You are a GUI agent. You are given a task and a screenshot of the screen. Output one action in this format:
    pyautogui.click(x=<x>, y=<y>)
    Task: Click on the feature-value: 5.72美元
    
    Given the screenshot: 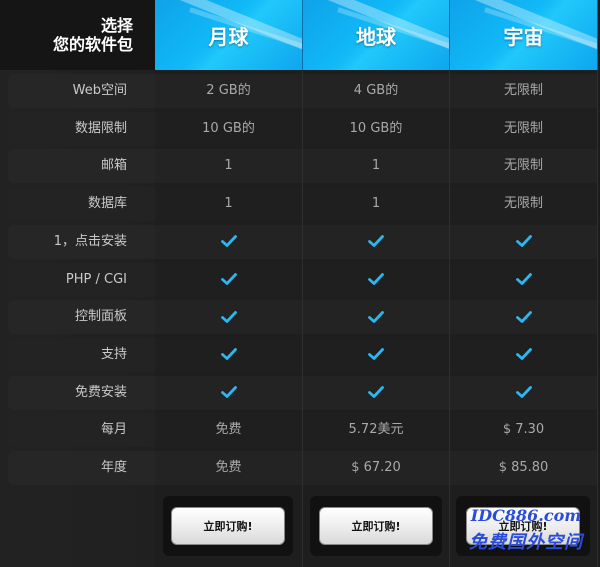 What is the action you would take?
    pyautogui.click(x=376, y=430)
    